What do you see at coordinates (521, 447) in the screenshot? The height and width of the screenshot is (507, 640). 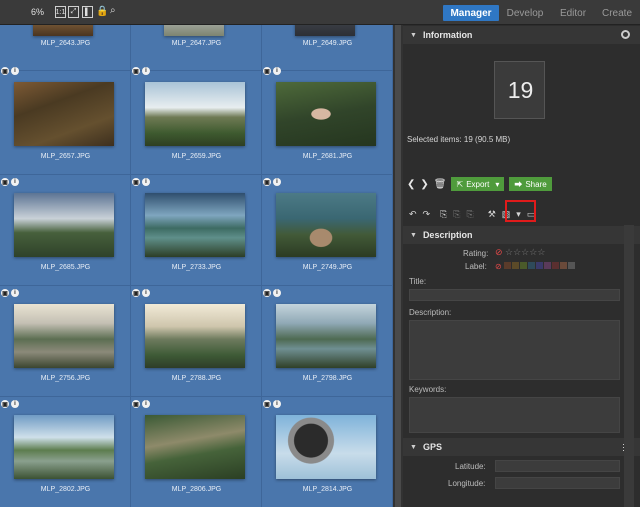 I see `gps-header: ▼ GPS` at bounding box center [521, 447].